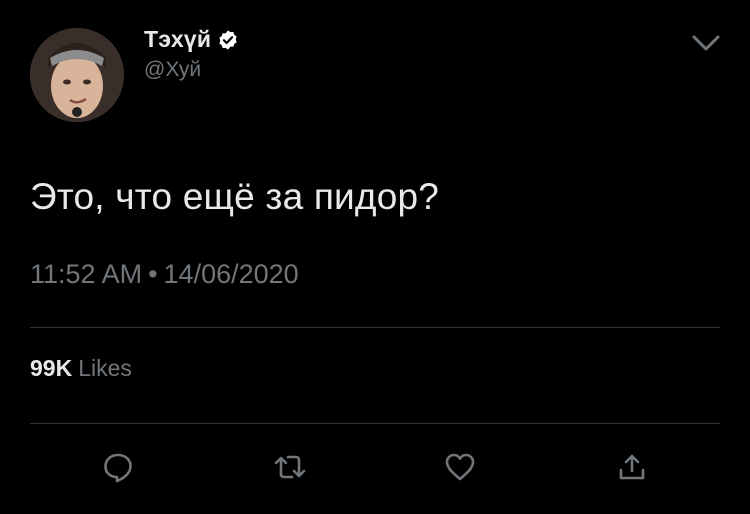 Image resolution: width=750 pixels, height=514 pixels. What do you see at coordinates (177, 39) in the screenshot?
I see `display-name: Тэхүй` at bounding box center [177, 39].